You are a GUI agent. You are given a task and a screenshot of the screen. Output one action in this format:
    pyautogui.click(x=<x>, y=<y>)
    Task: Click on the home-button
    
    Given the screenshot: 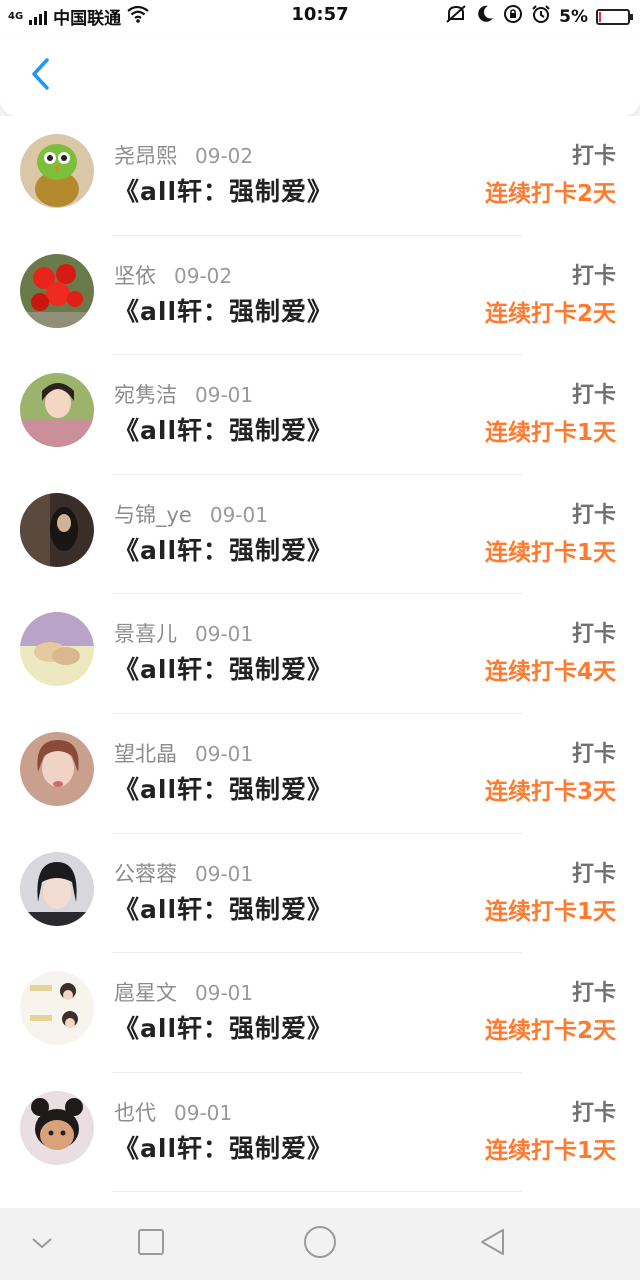 What is the action you would take?
    pyautogui.click(x=320, y=1244)
    